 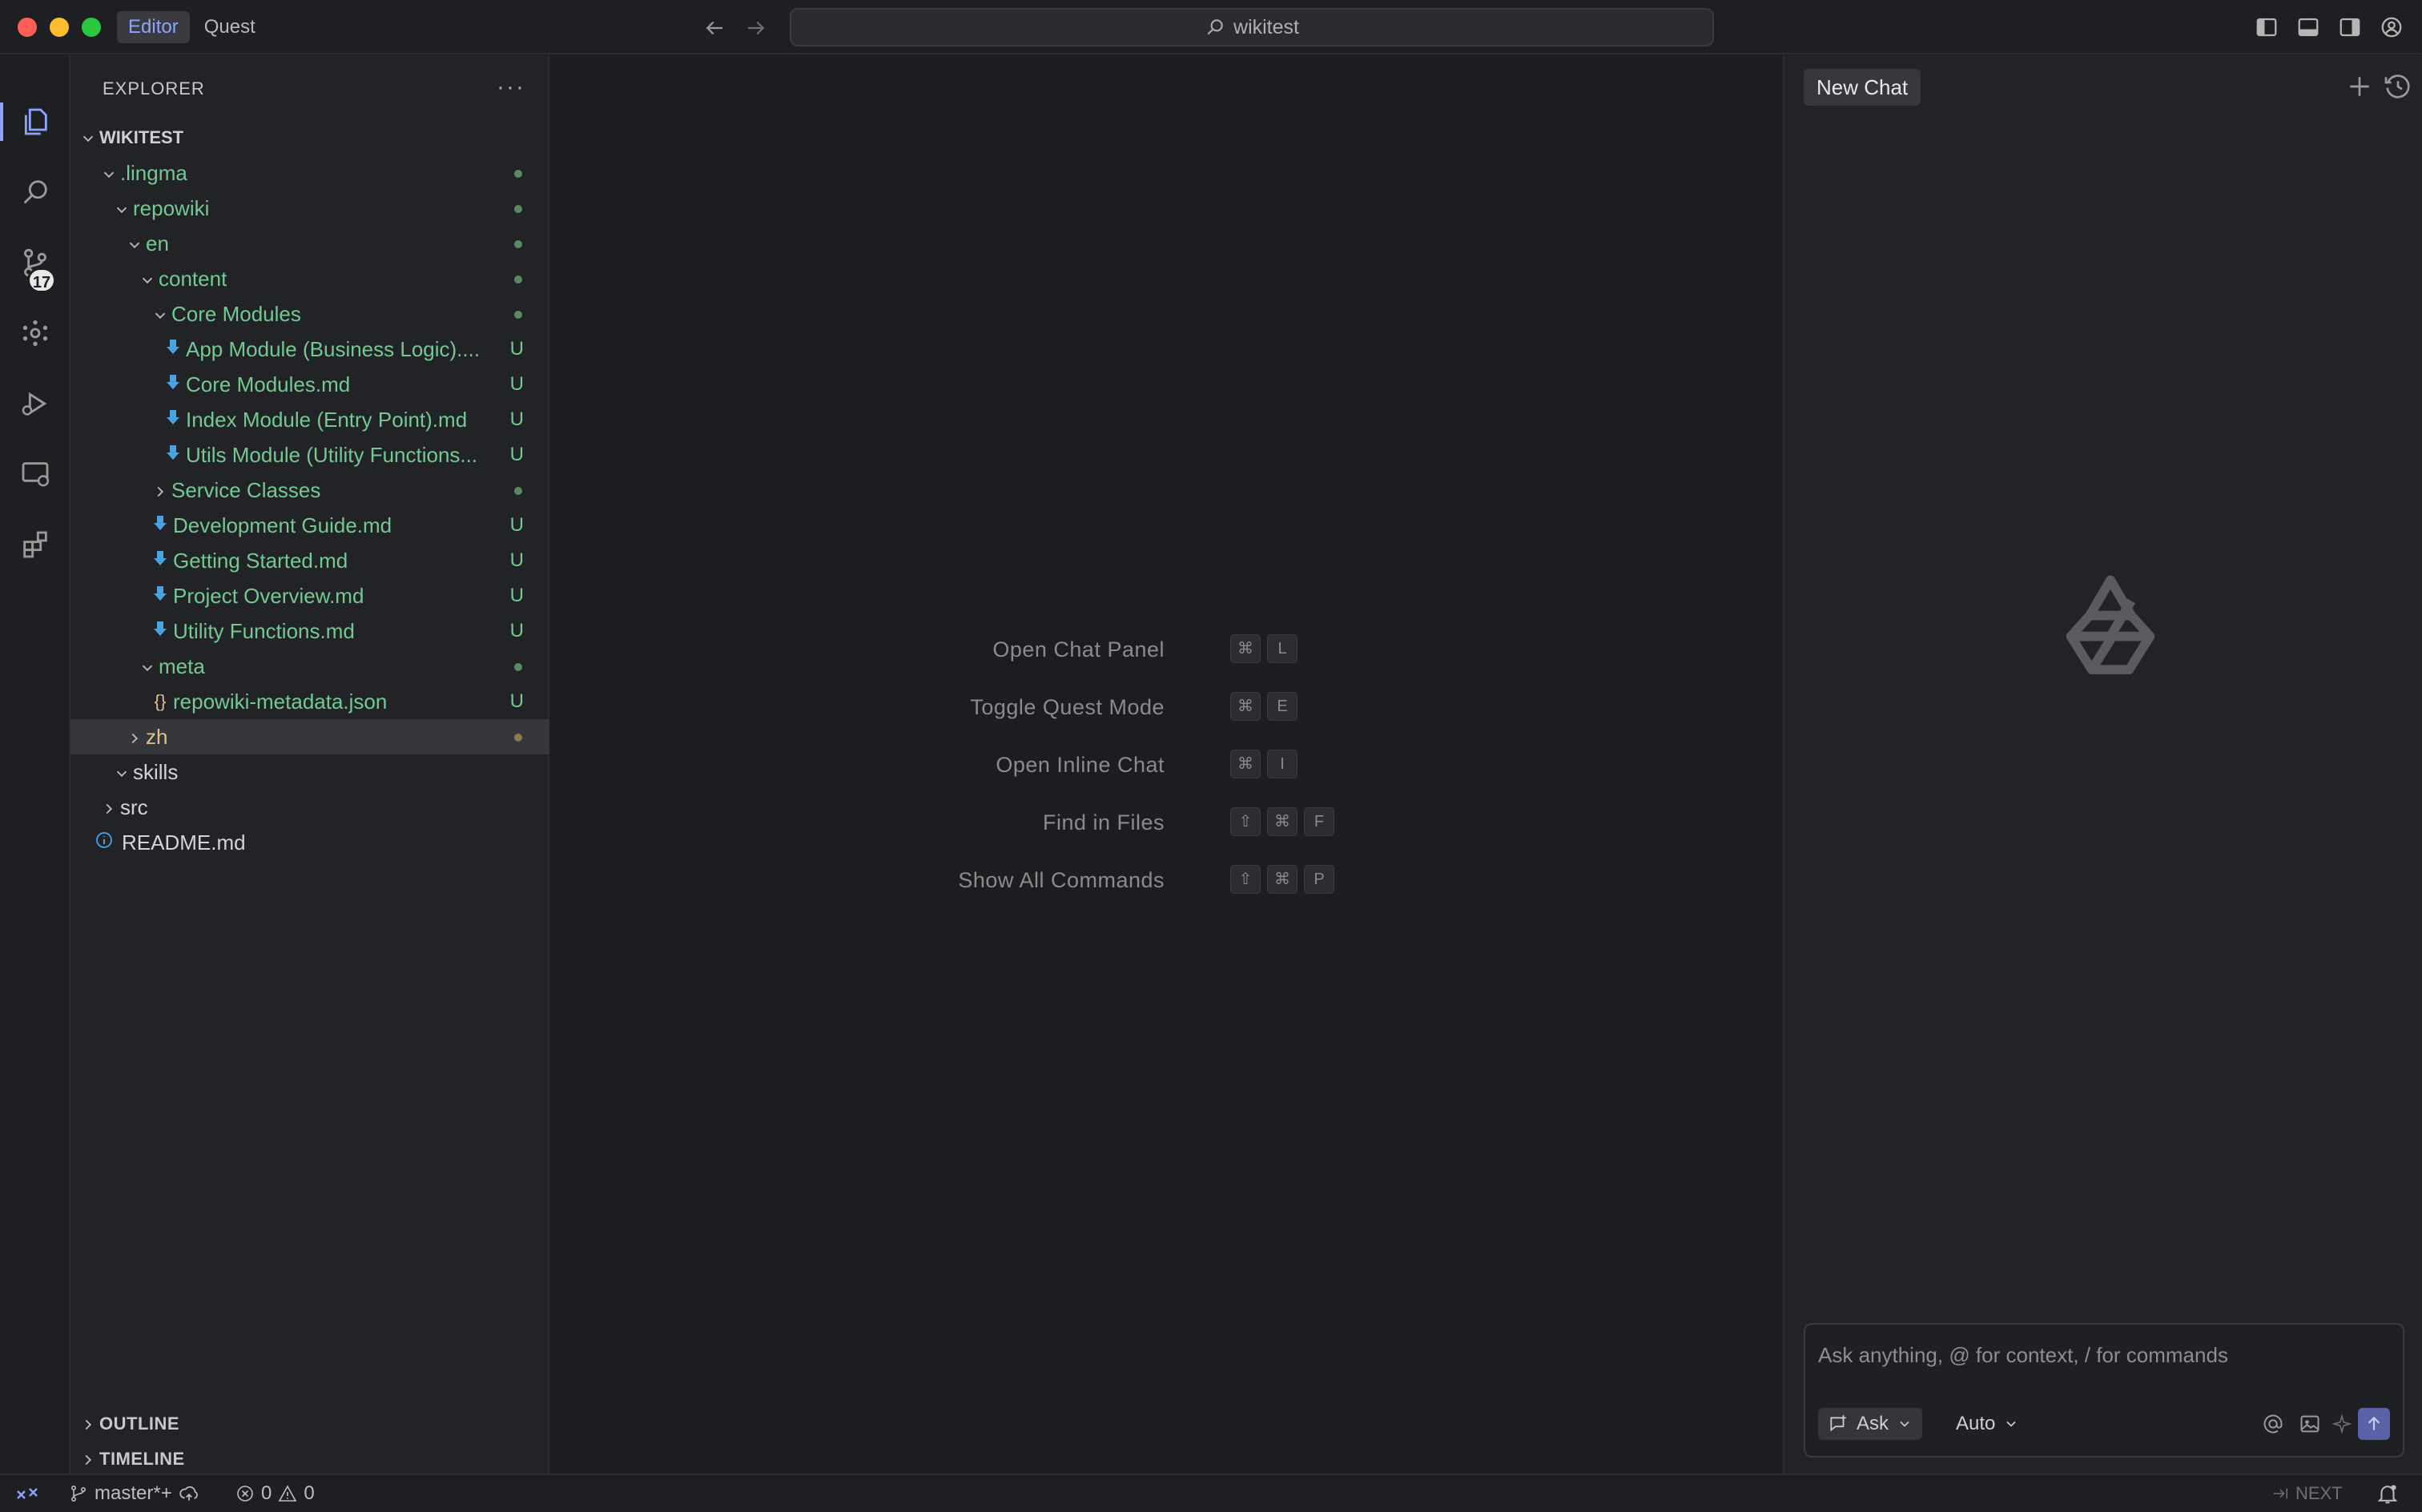 I want to click on tree-file-project-overview: Project Overview.md U, so click(x=309, y=595).